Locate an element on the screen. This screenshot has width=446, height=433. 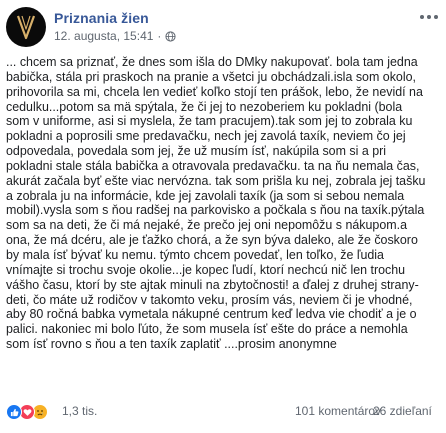
post-header: Priznania žien 12. augusta, 15:41 · is located at coordinates (223, 26).